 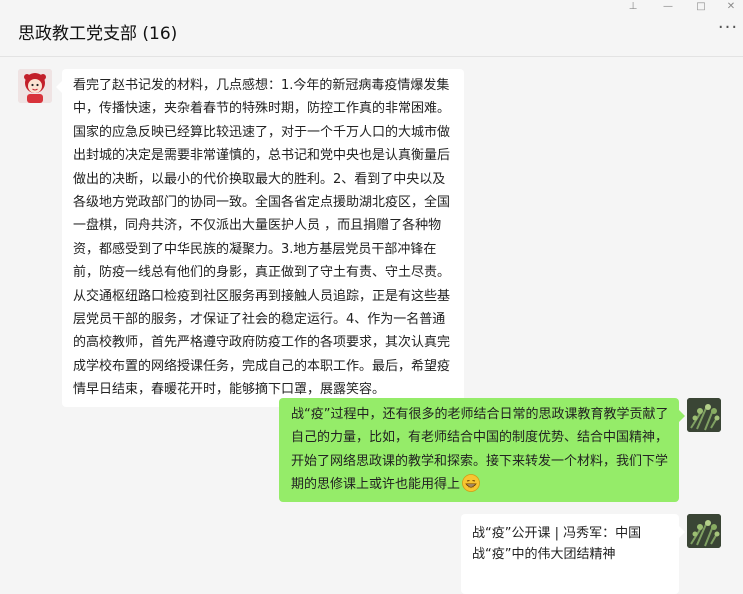 What do you see at coordinates (371, 28) in the screenshot?
I see `title-bar: 思政教工党支部 (16) ⊥ — □ ✕ ···` at bounding box center [371, 28].